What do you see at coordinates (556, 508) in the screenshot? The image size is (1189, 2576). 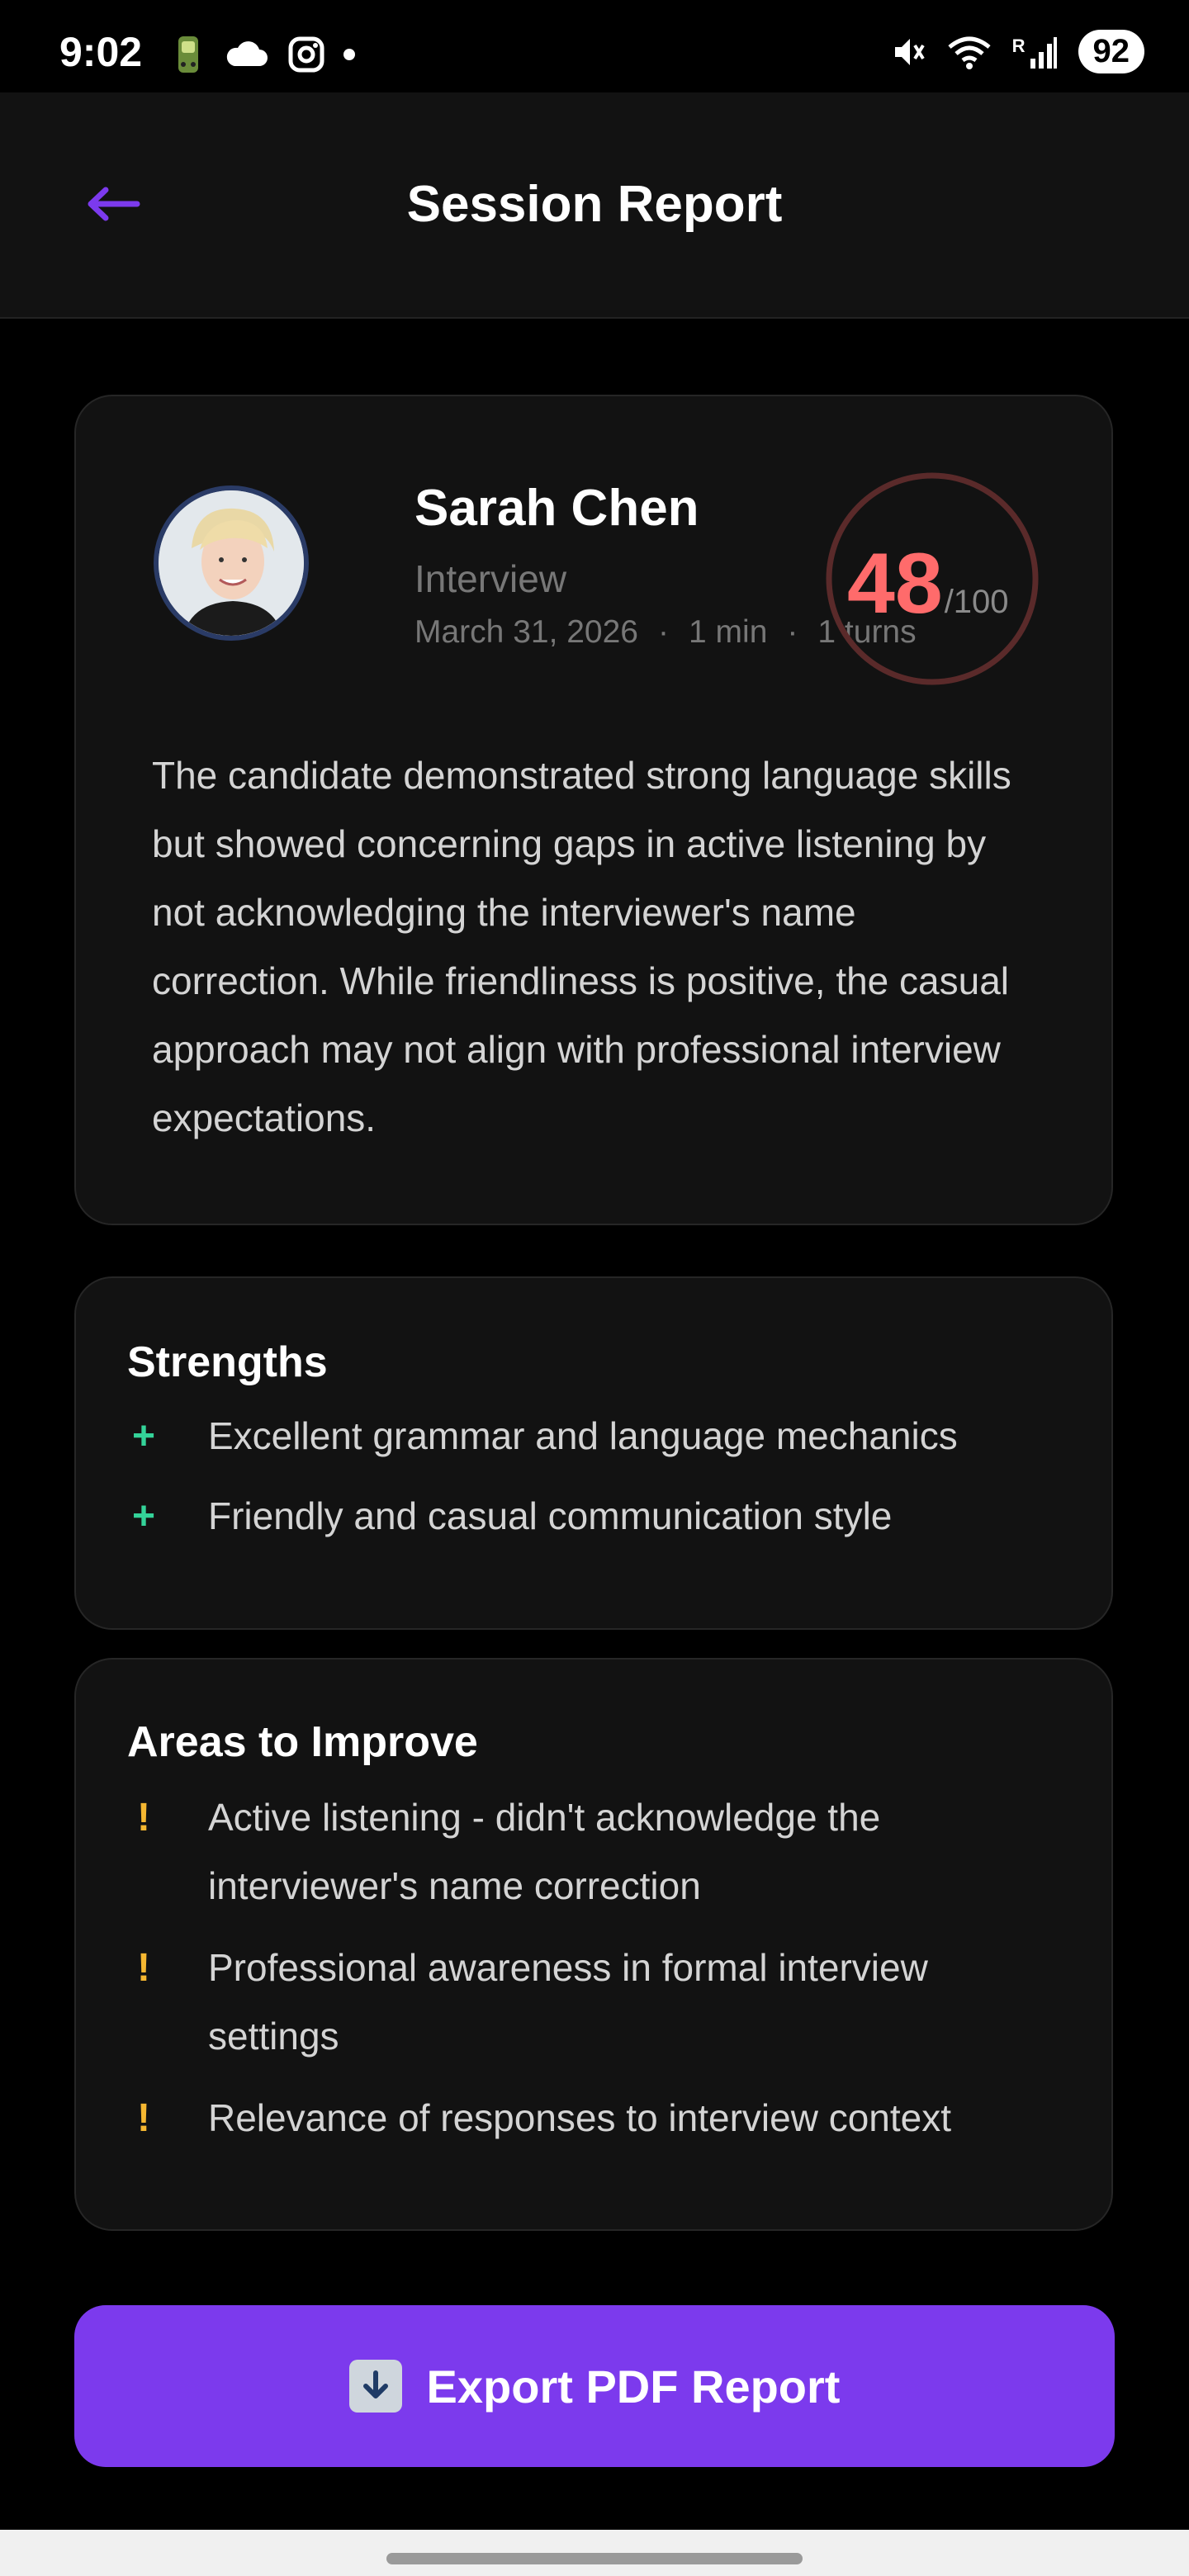 I see `user-name: Sarah Chen` at bounding box center [556, 508].